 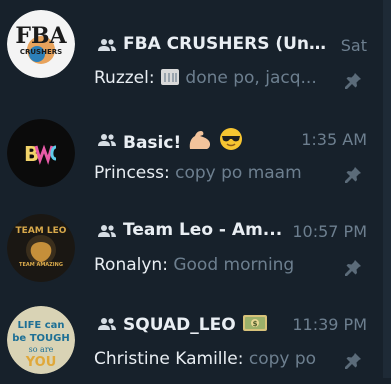 I want to click on chat-title: Basic!, so click(x=188, y=140).